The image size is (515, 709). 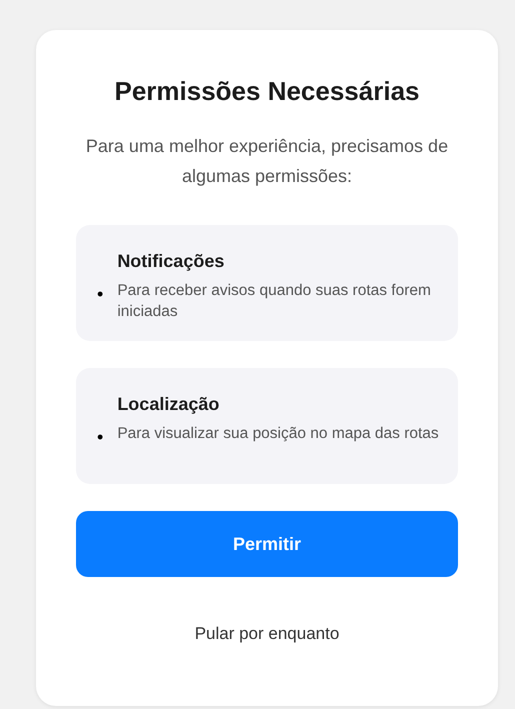 What do you see at coordinates (171, 261) in the screenshot?
I see `permission-title: Notificações` at bounding box center [171, 261].